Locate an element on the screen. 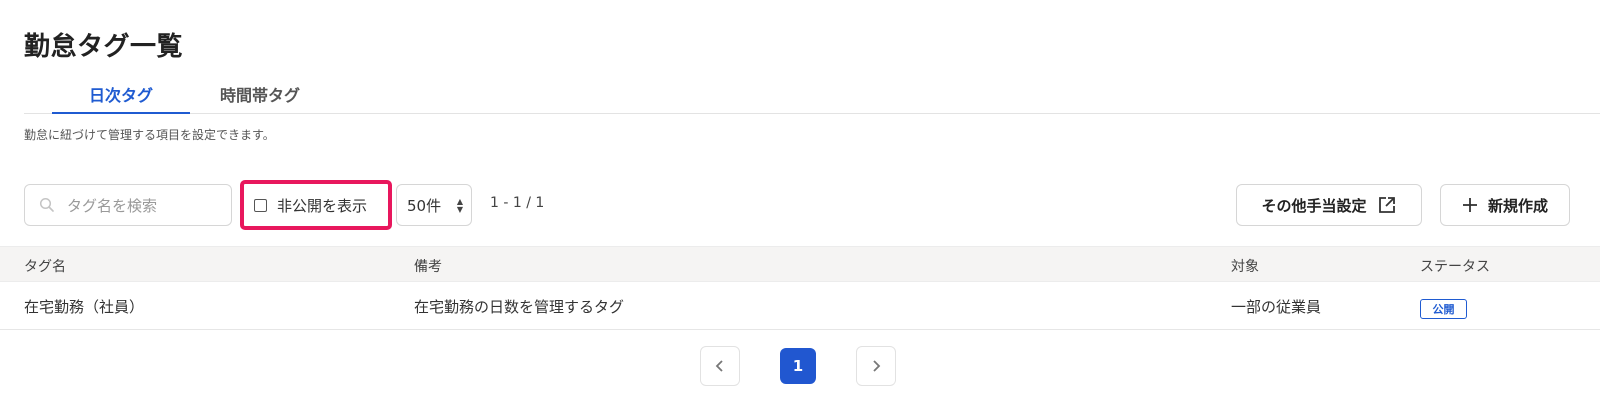 The width and height of the screenshot is (1600, 420). tab-time-slot-tags: 時間帯タグ is located at coordinates (260, 95).